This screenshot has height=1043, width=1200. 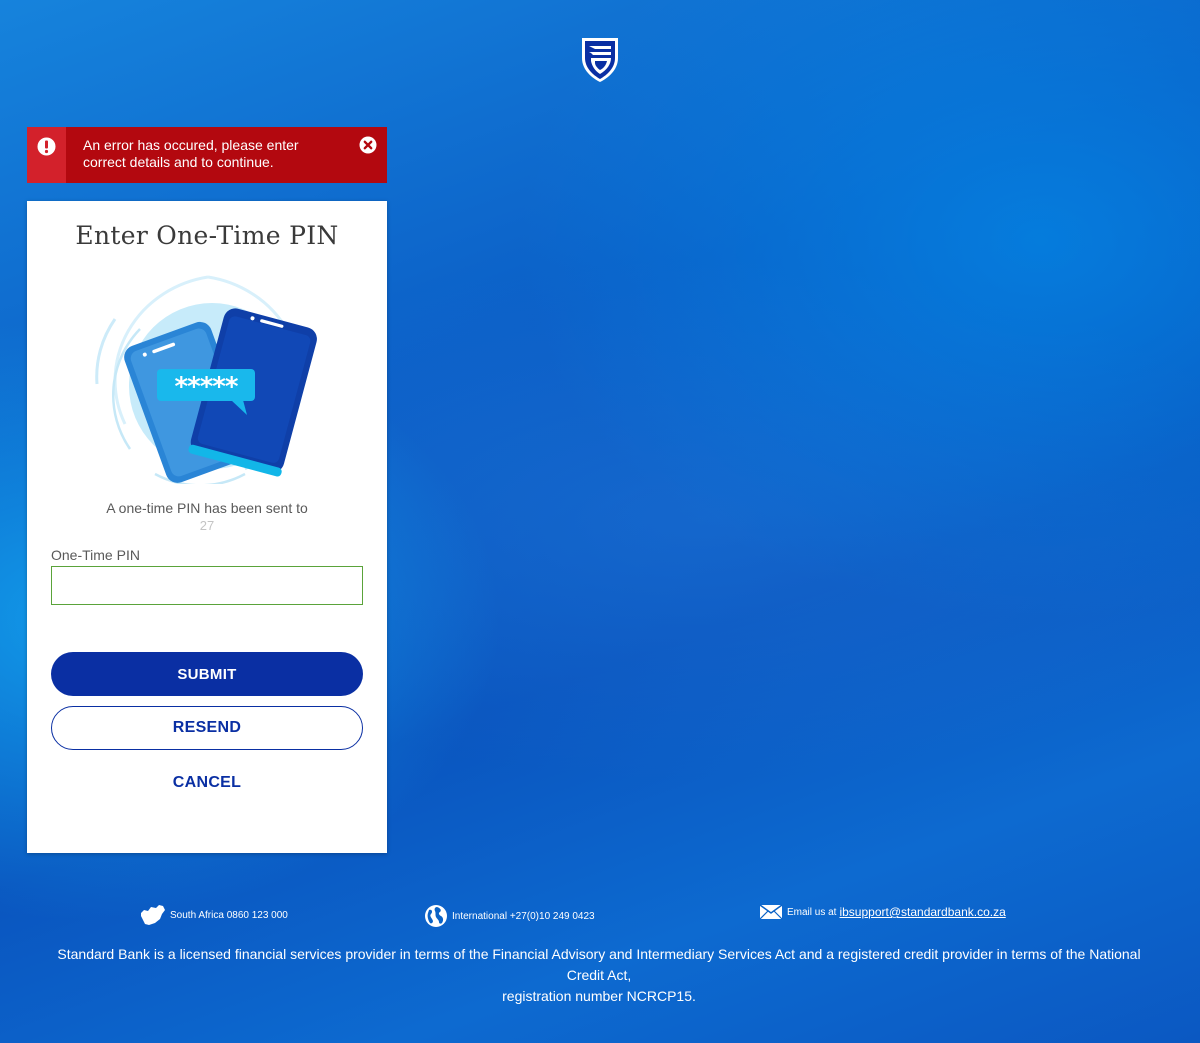 I want to click on exclamation-icon, so click(x=46, y=146).